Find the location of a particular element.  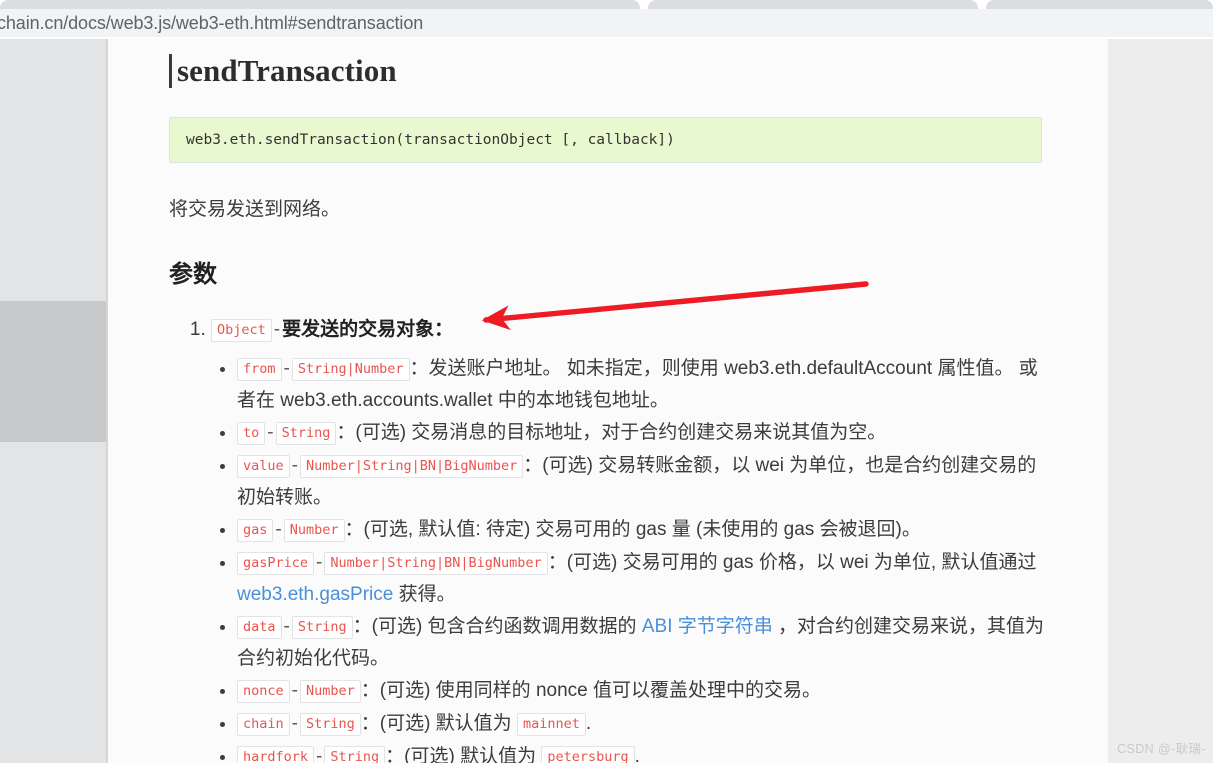

field-name-chip: chain is located at coordinates (263, 724).